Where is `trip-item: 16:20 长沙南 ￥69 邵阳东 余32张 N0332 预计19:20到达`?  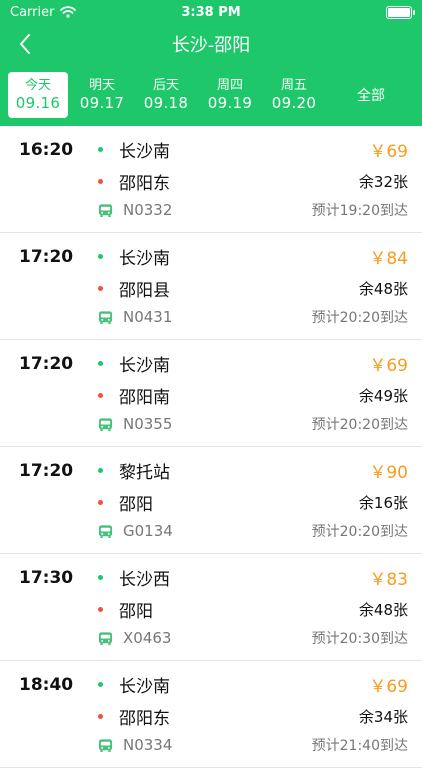 trip-item: 16:20 长沙南 ￥69 邵阳东 余32张 N0332 预计19:20到达 is located at coordinates (211, 179).